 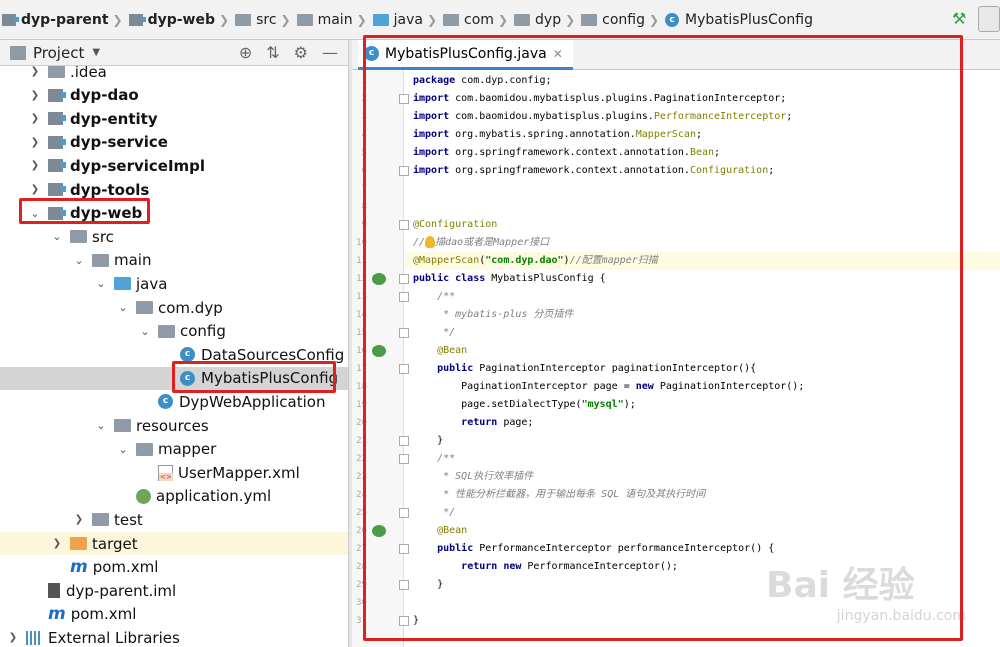 I want to click on close-tab-icon: ✕, so click(x=558, y=54).